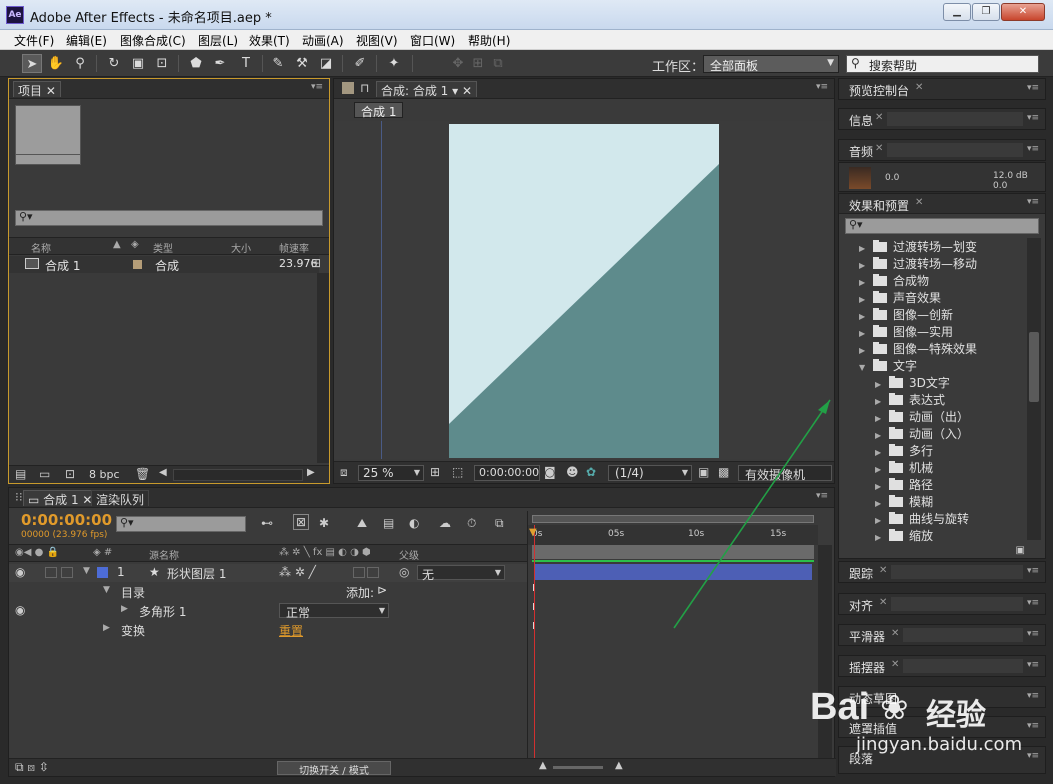  Describe the element at coordinates (34, 40) in the screenshot. I see `menu-file: 文件(F)` at that location.